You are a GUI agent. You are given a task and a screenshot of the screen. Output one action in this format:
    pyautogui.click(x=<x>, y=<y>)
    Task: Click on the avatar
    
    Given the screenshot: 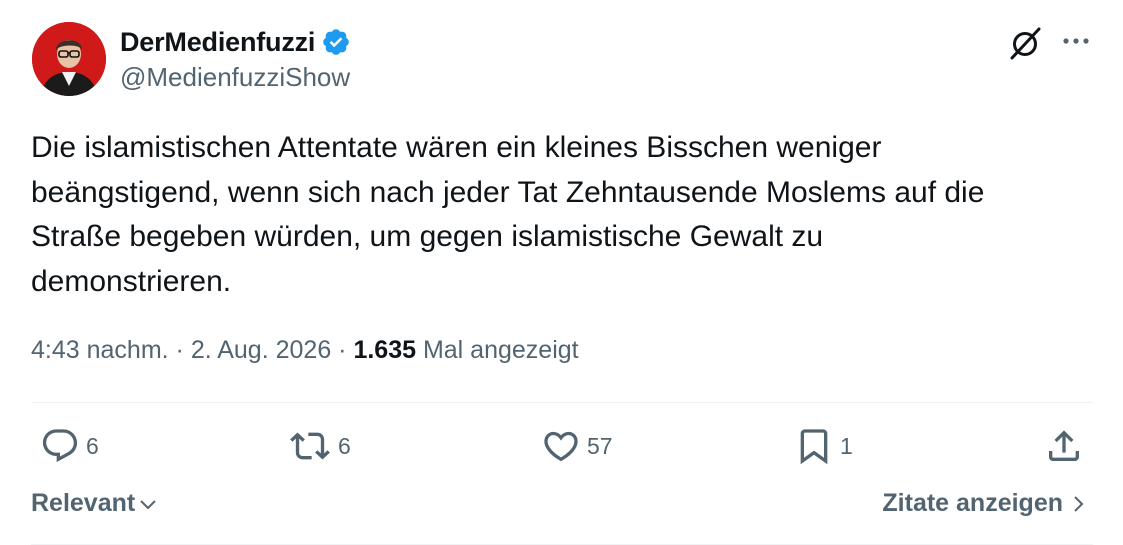 What is the action you would take?
    pyautogui.click(x=69, y=59)
    